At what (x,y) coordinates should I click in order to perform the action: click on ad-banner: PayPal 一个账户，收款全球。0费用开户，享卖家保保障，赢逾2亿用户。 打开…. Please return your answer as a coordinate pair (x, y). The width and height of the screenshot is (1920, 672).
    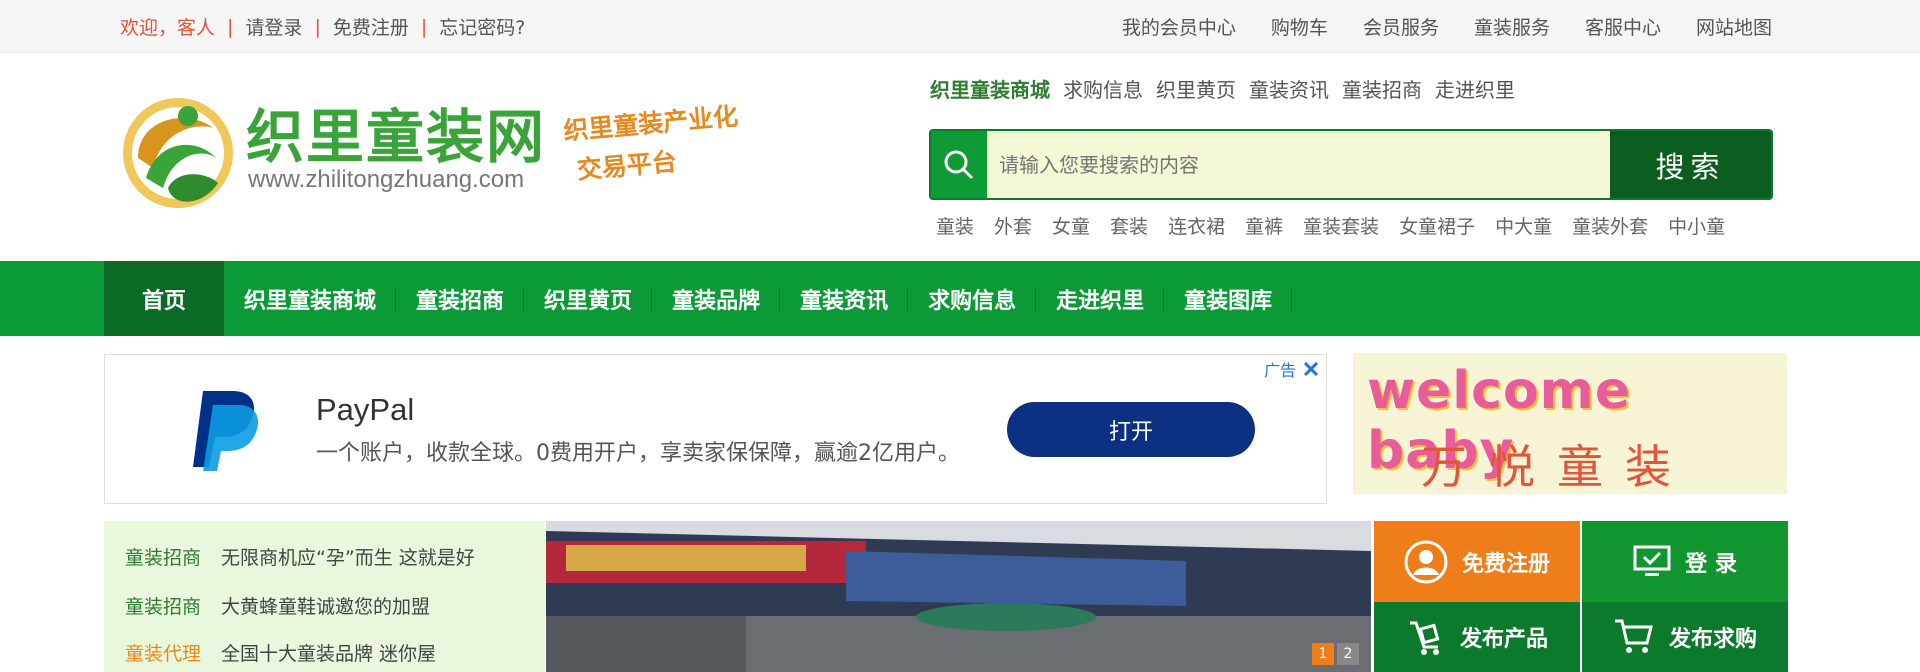
    Looking at the image, I should click on (715, 429).